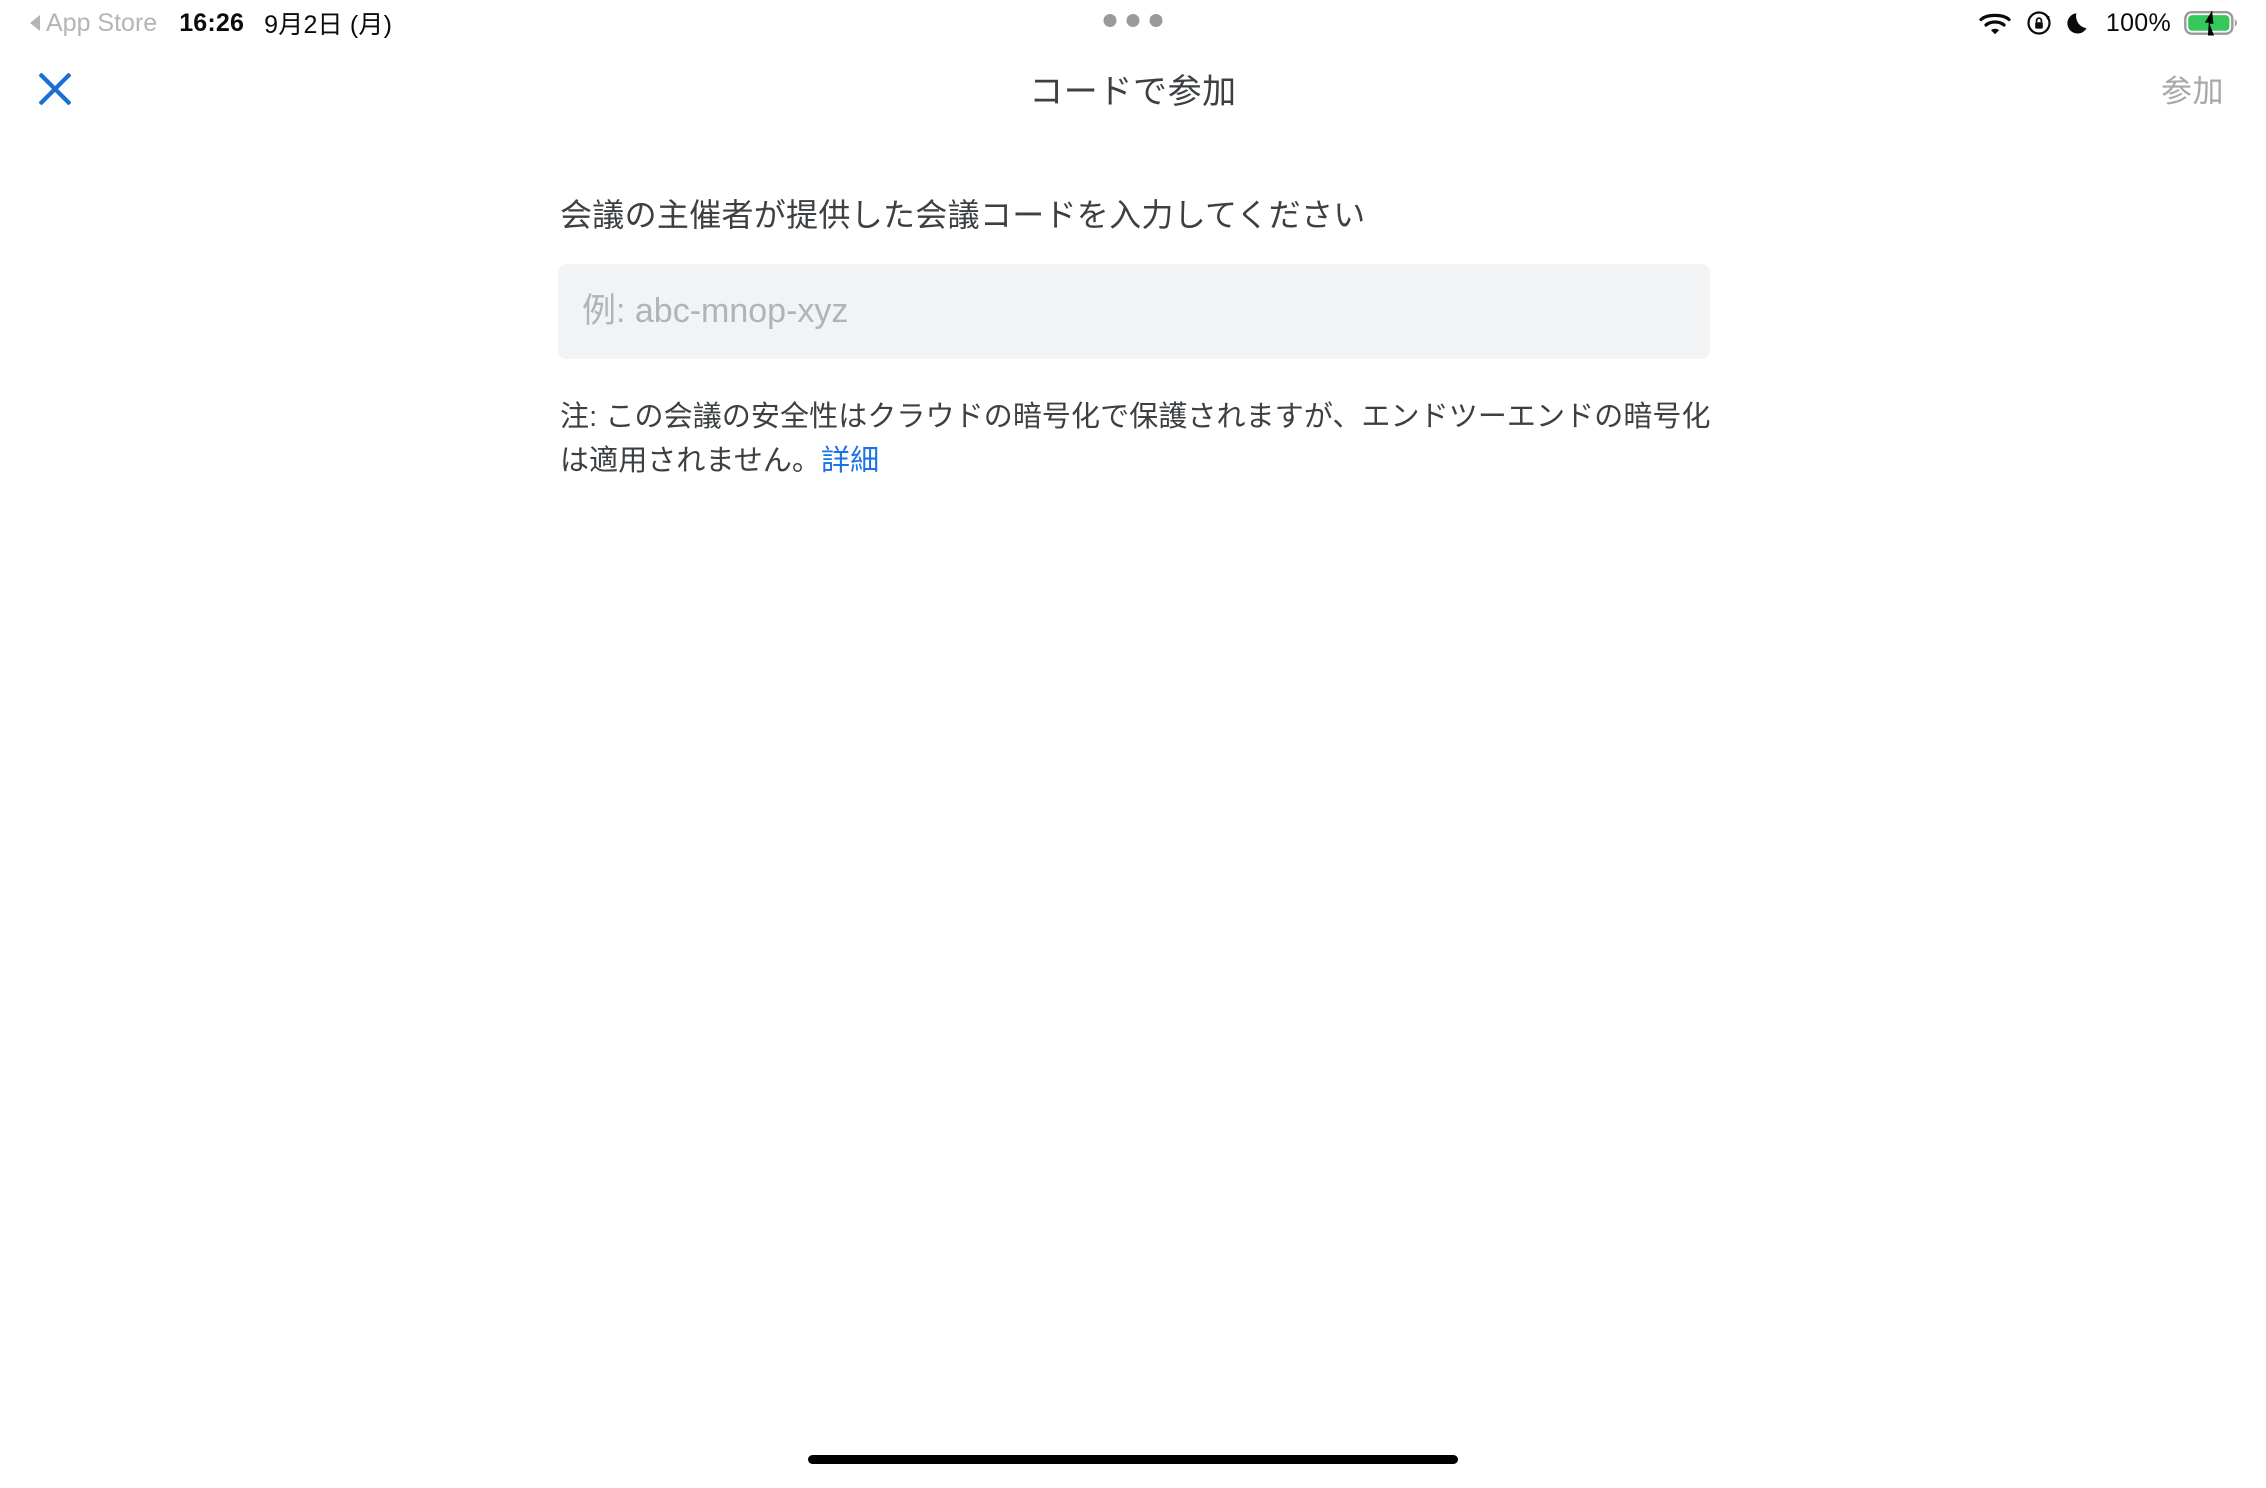 The image size is (2266, 1488). What do you see at coordinates (1995, 23) in the screenshot?
I see `wifi-icon` at bounding box center [1995, 23].